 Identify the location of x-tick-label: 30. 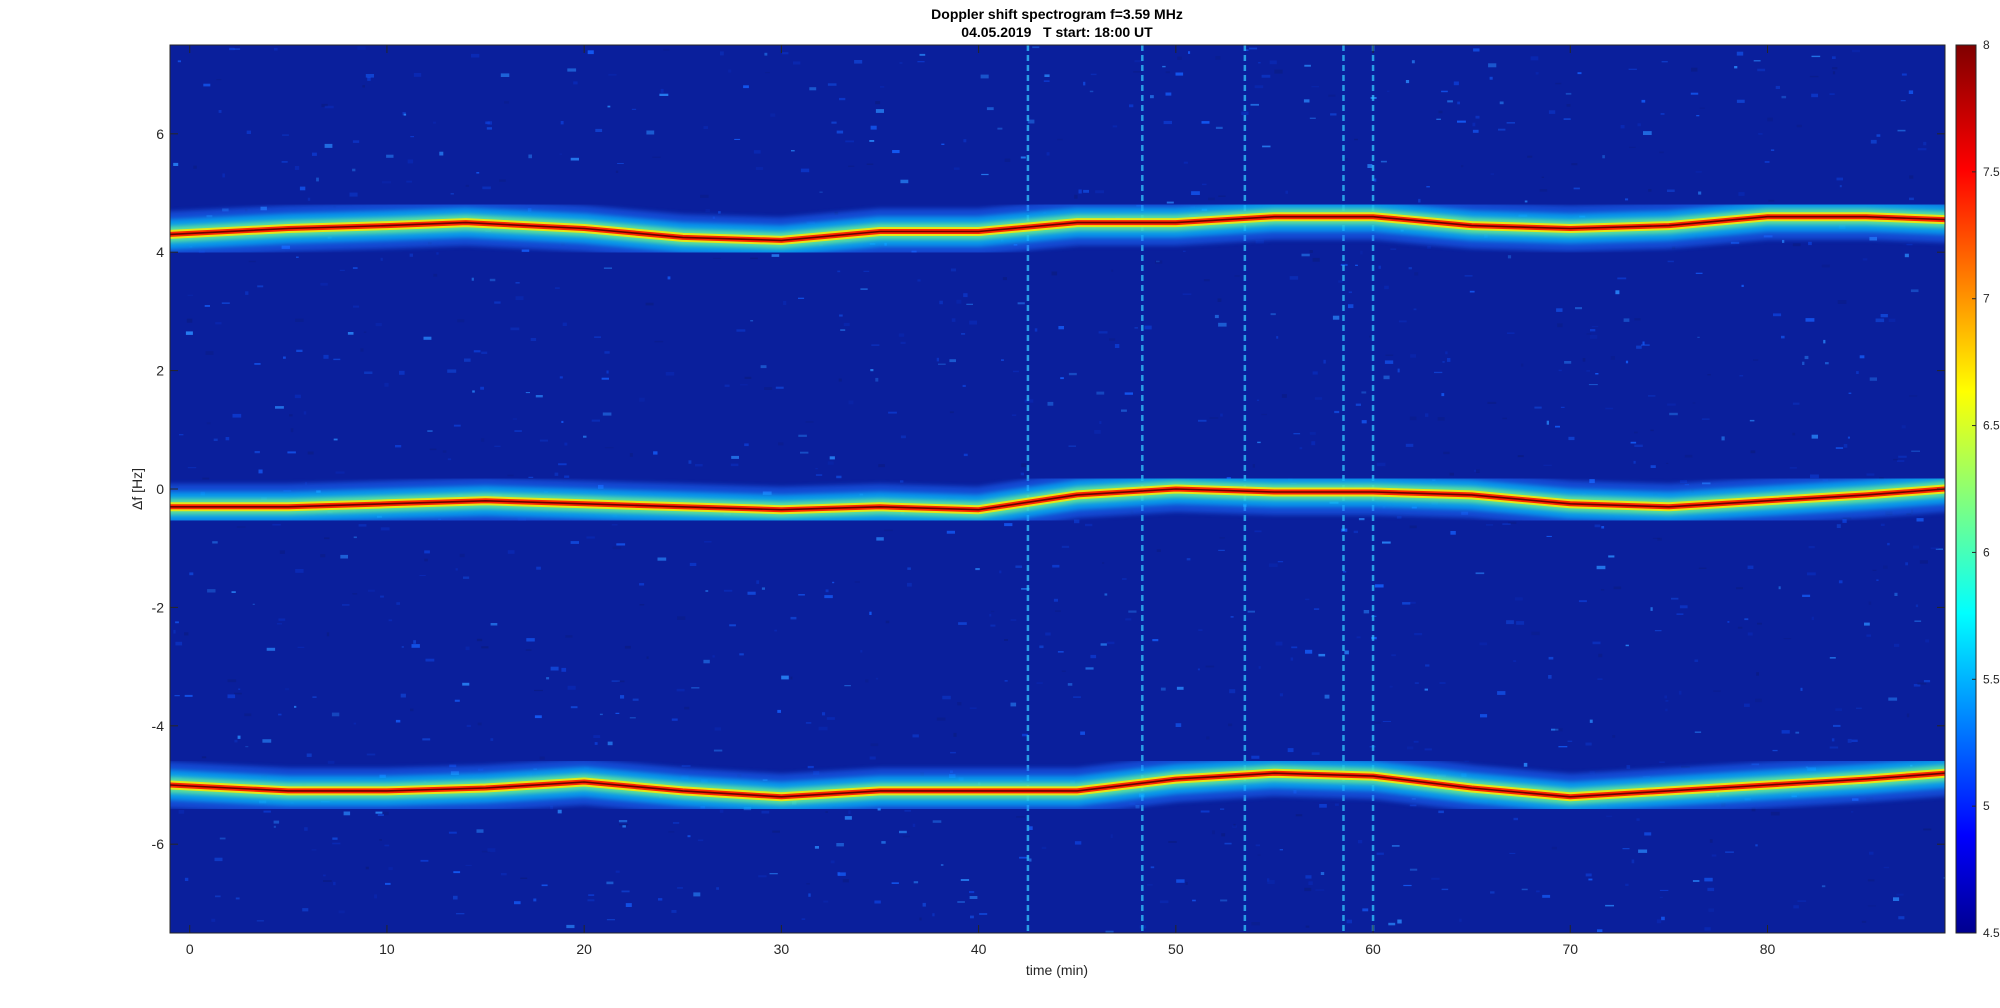
(782, 949).